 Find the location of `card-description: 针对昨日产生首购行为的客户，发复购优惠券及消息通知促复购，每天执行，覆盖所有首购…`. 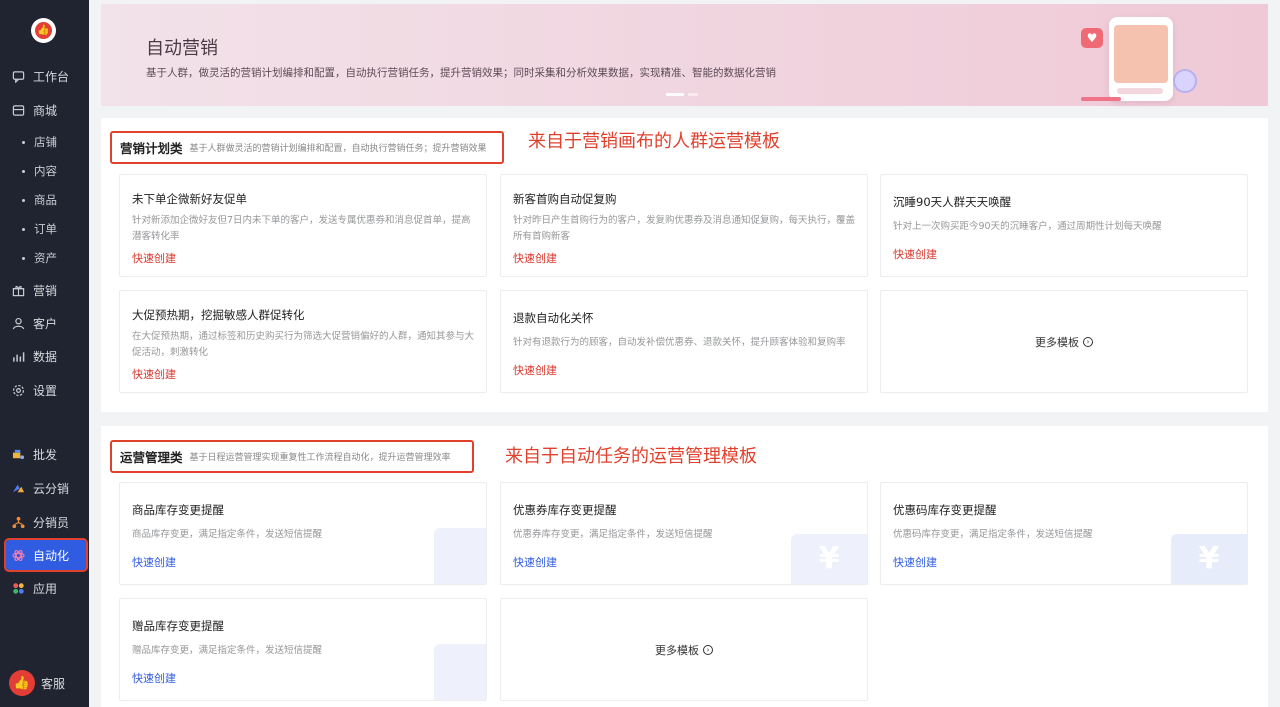

card-description: 针对昨日产生首购行为的客户，发复购优惠券及消息通知促复购，每天执行，覆盖所有首购… is located at coordinates (684, 228).